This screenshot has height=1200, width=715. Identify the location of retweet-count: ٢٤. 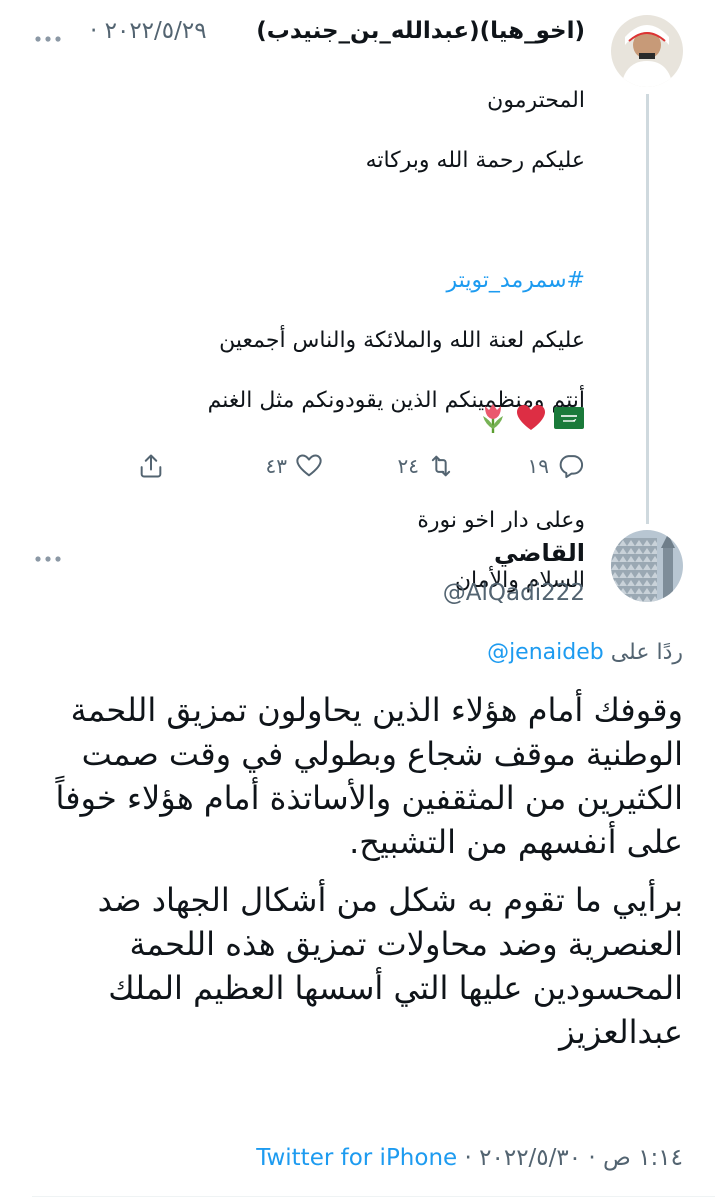
(408, 466).